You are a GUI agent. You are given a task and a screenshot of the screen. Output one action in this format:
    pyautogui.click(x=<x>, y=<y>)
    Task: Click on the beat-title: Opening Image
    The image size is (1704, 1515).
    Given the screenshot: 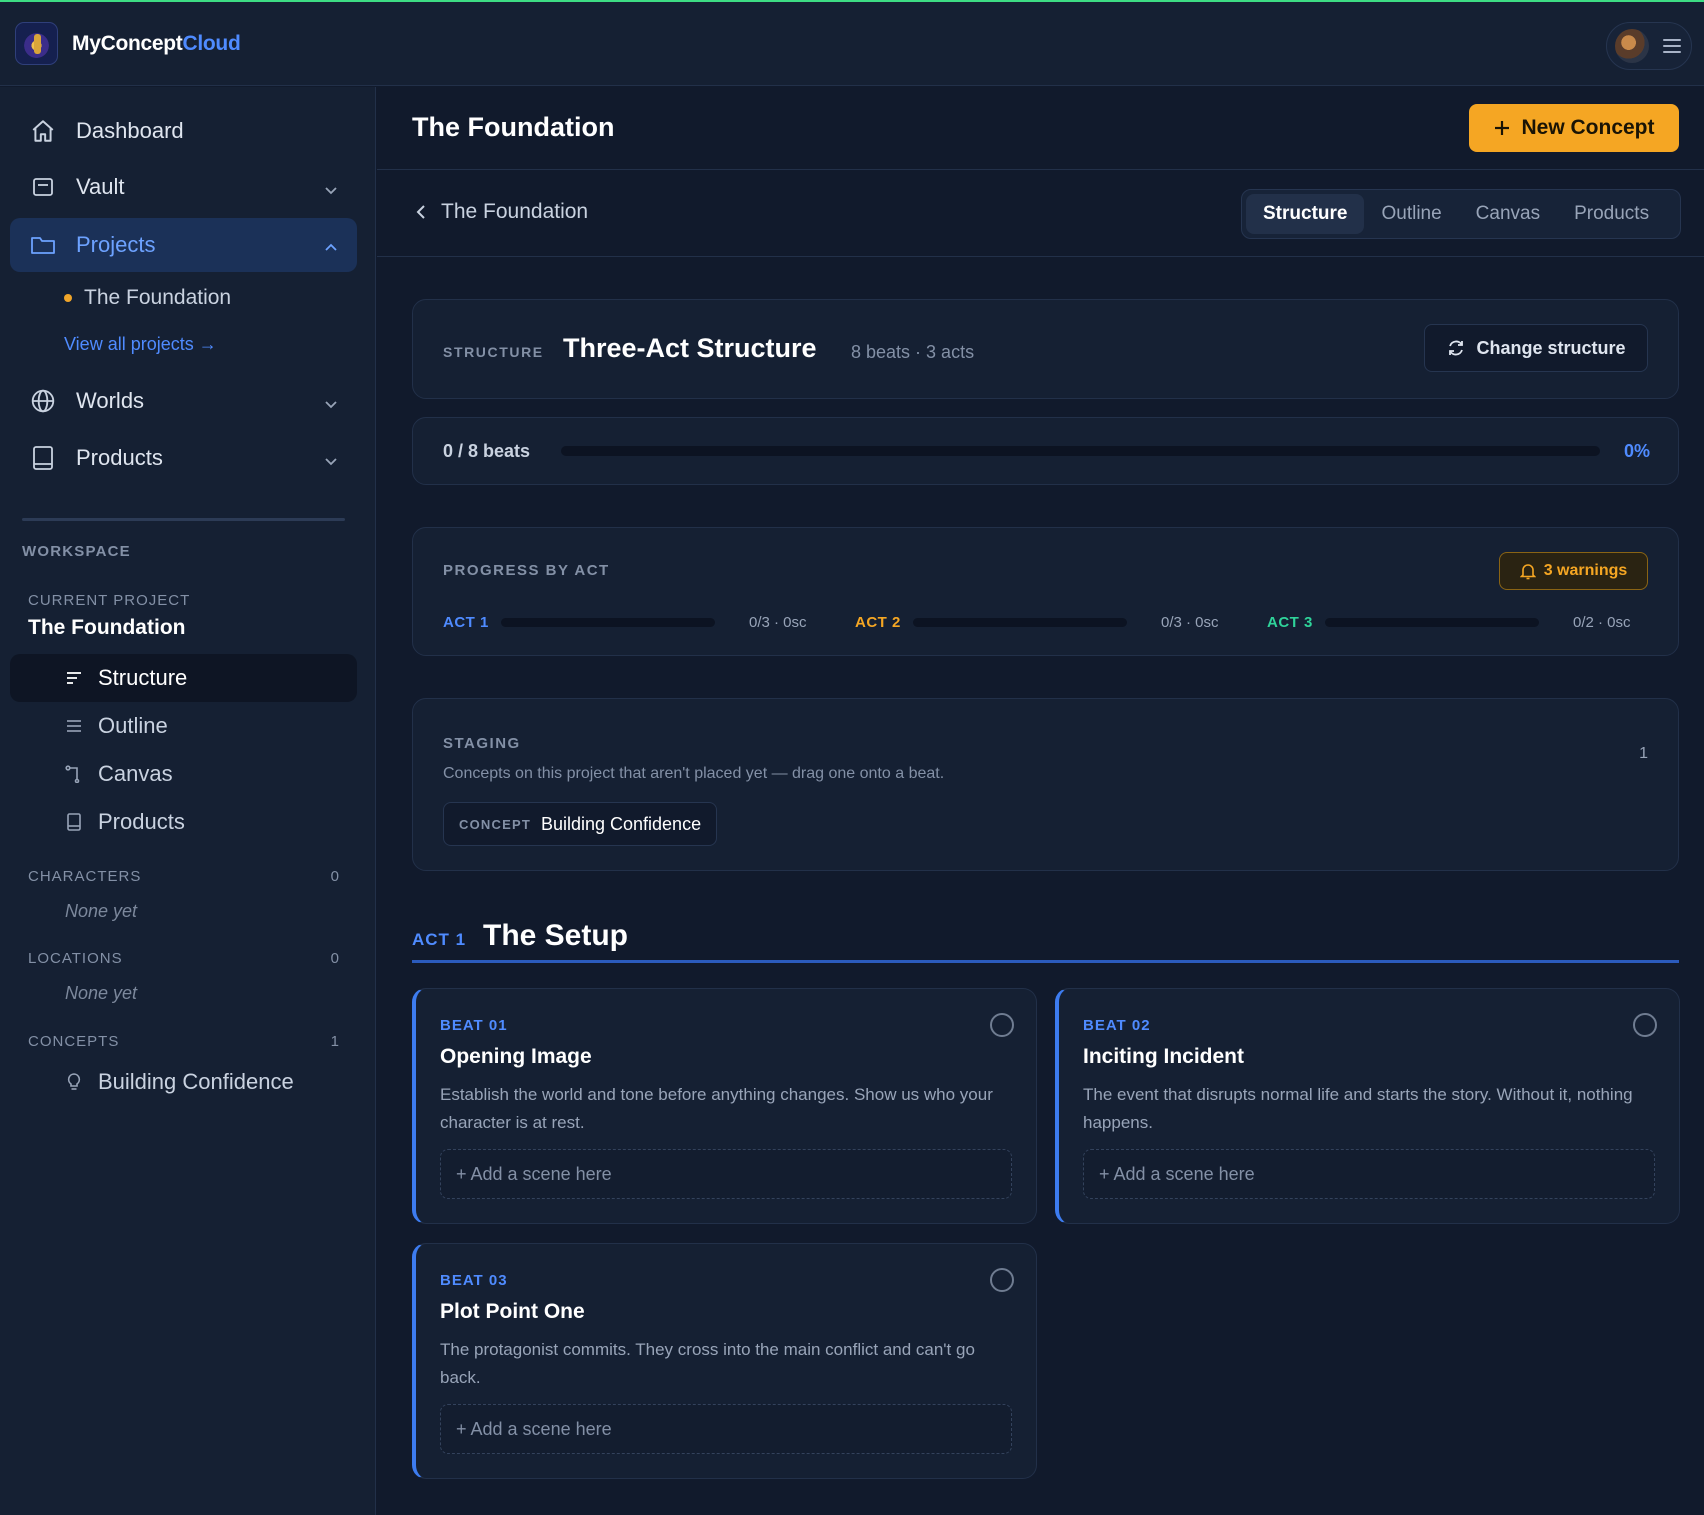 What is the action you would take?
    pyautogui.click(x=516, y=1056)
    